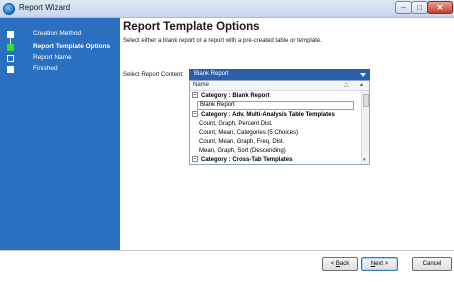 The image size is (454, 282). What do you see at coordinates (217, 105) in the screenshot?
I see `list-item-label: Blank Report` at bounding box center [217, 105].